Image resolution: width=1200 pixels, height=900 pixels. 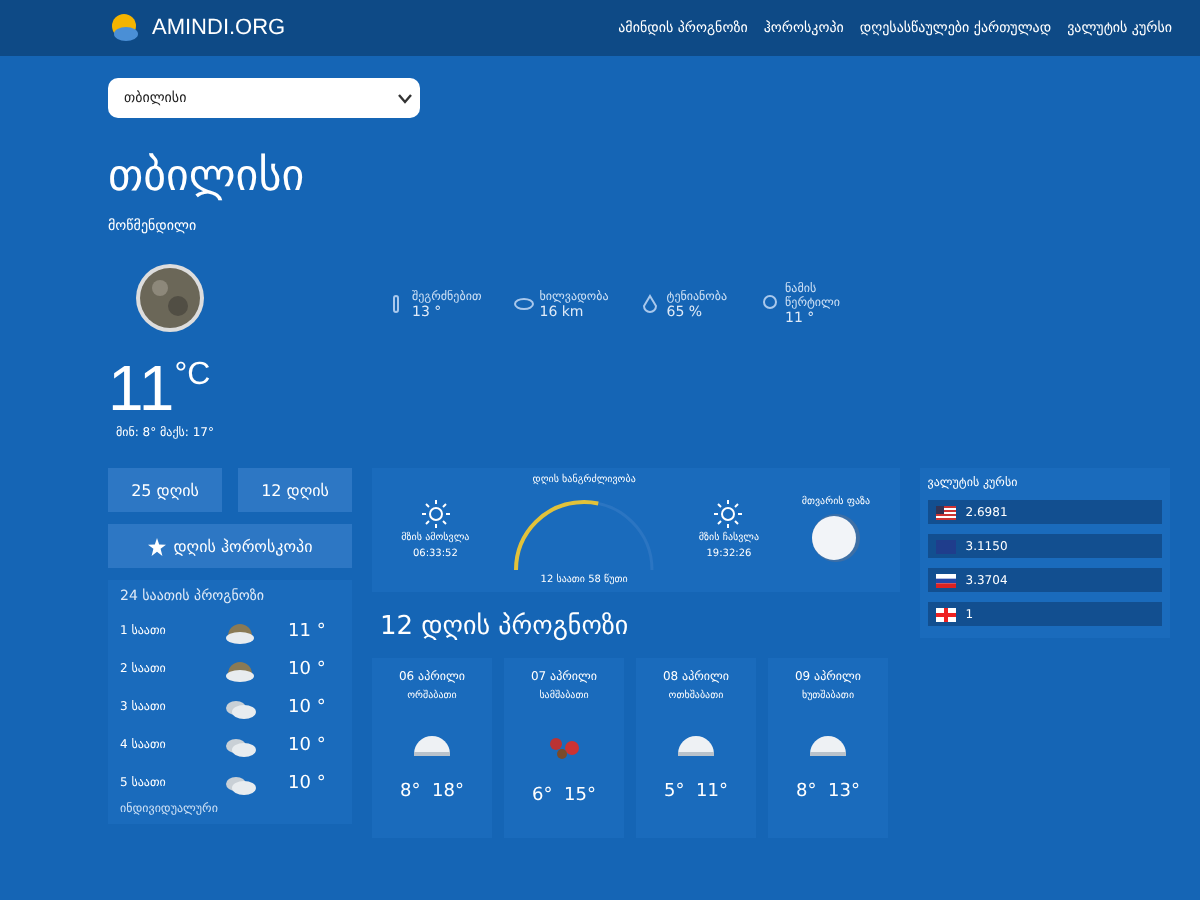 I want to click on eye-icon, so click(x=523, y=304).